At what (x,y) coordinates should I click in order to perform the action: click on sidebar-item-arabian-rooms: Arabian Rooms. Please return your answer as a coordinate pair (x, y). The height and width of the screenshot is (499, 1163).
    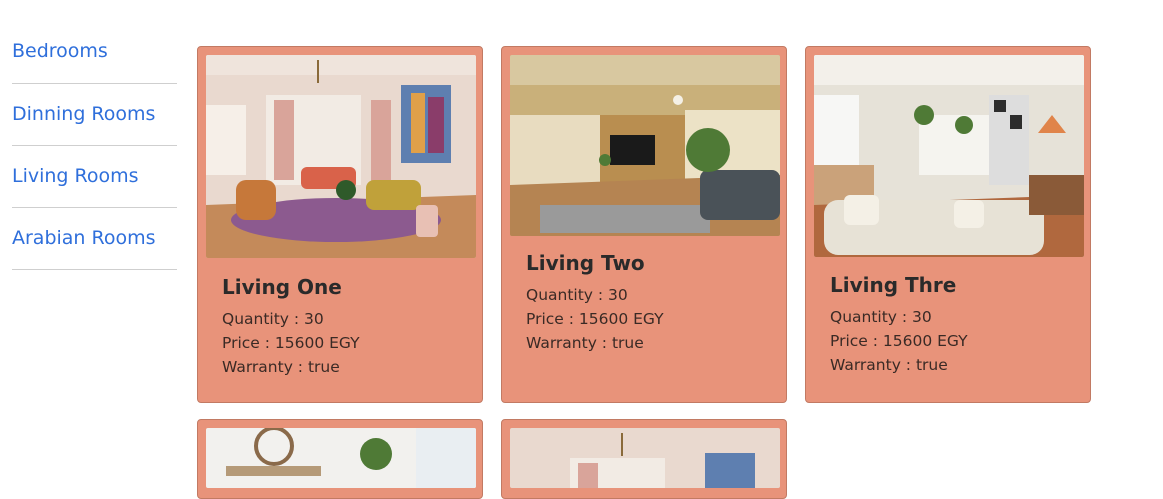
    Looking at the image, I should click on (94, 239).